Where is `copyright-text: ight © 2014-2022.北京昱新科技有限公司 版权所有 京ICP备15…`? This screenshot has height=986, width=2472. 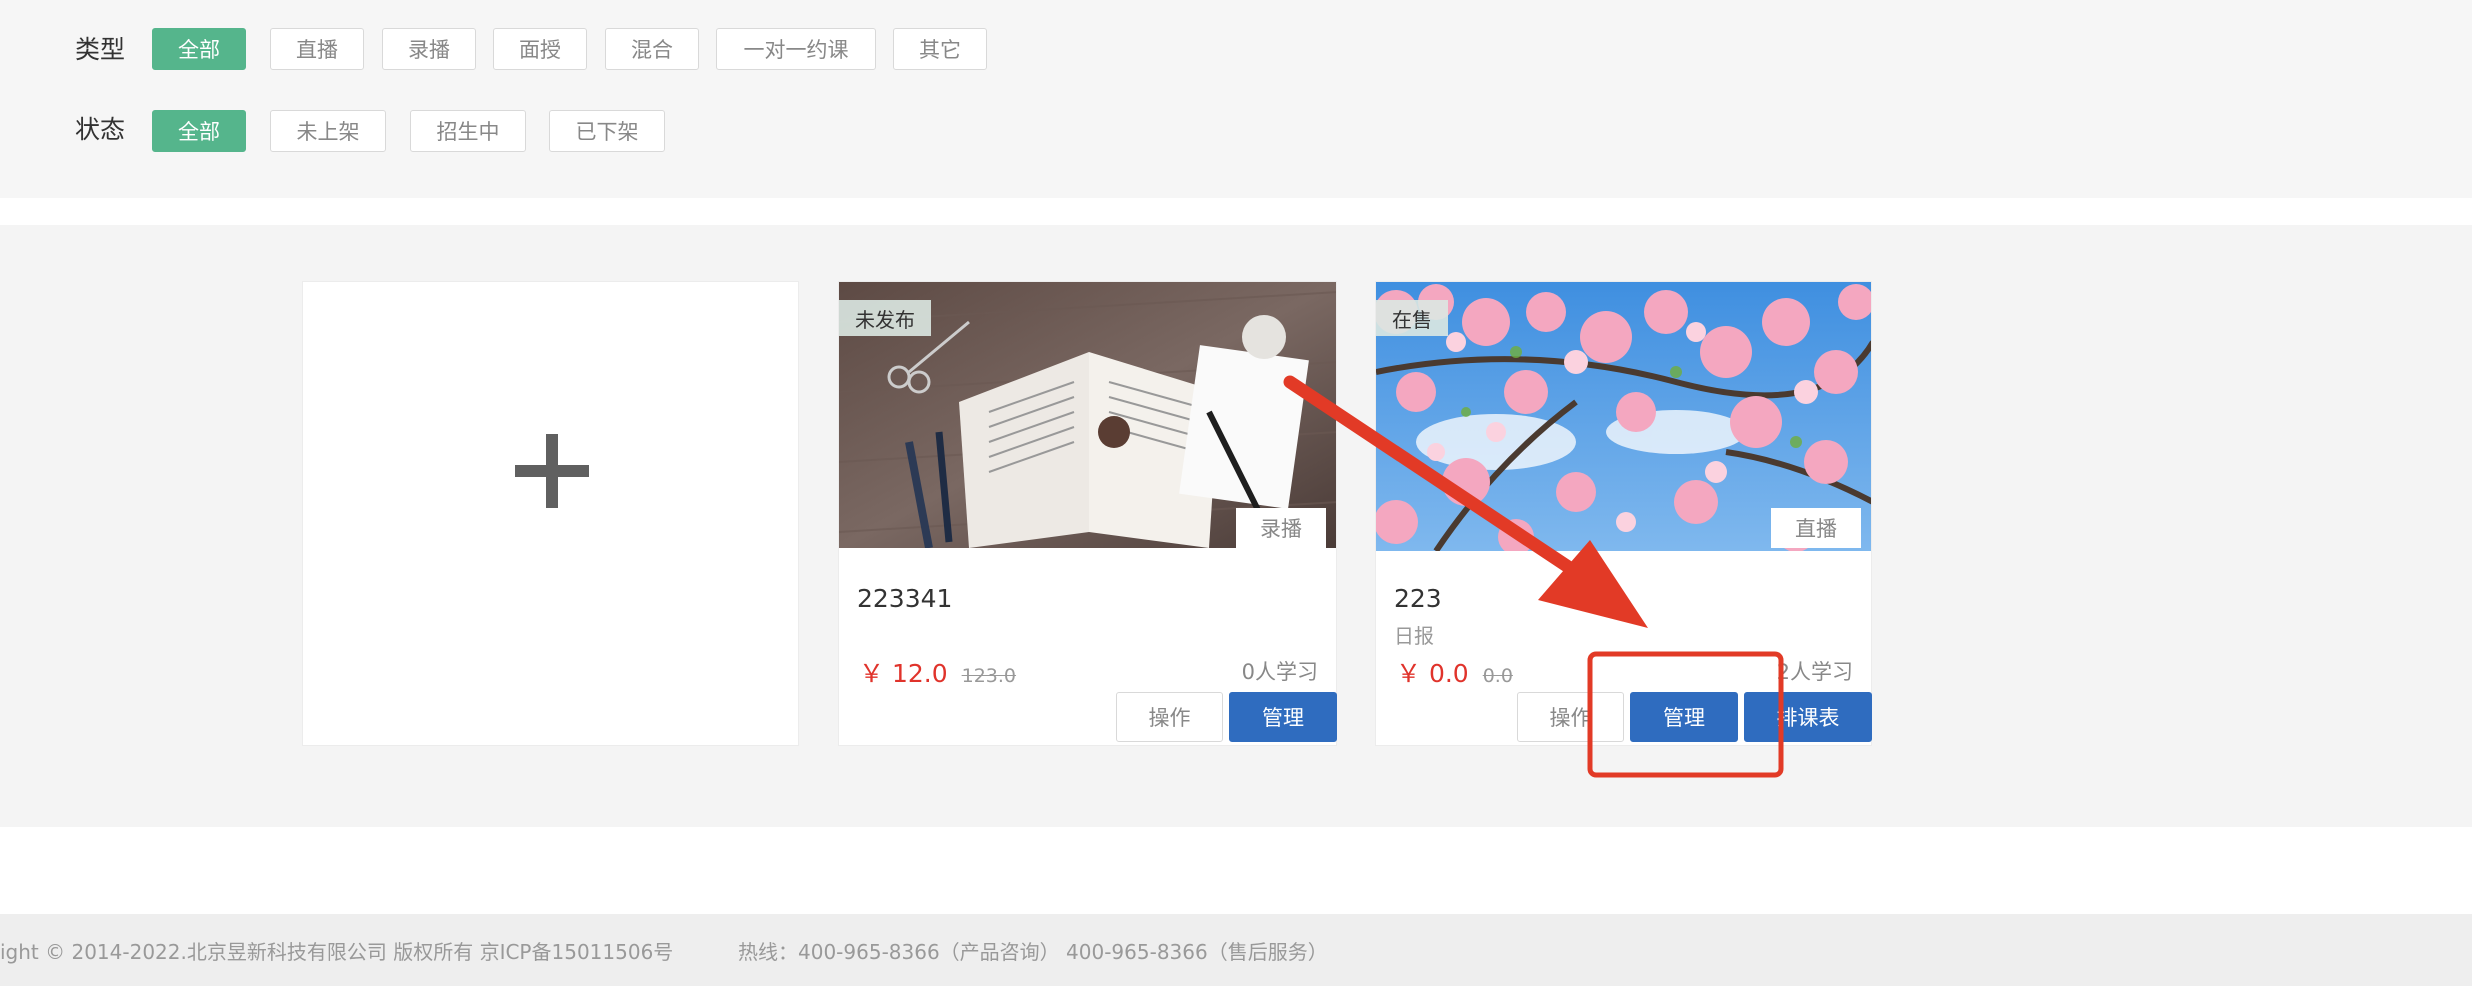
copyright-text: ight © 2014-2022.北京昱新科技有限公司 版权所有 京ICP备15… is located at coordinates (337, 951).